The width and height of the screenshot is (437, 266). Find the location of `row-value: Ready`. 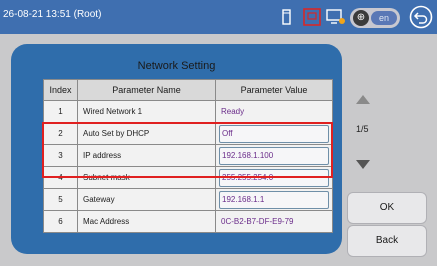

row-value: Ready is located at coordinates (233, 111).